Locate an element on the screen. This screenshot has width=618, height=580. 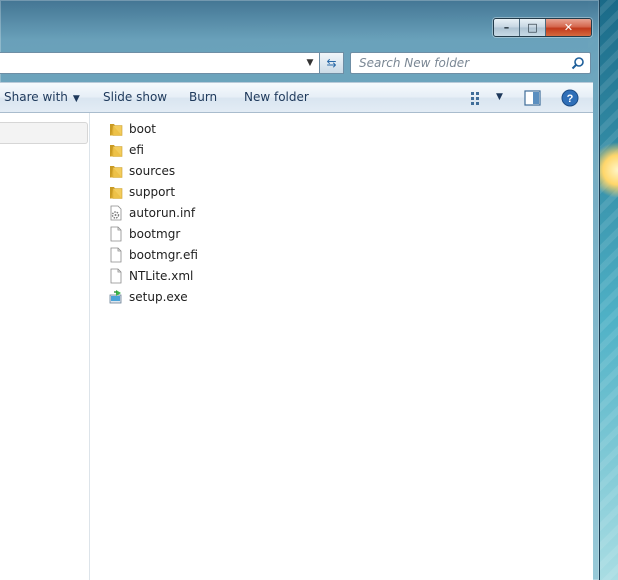
list-item: sources is located at coordinates (154, 170).